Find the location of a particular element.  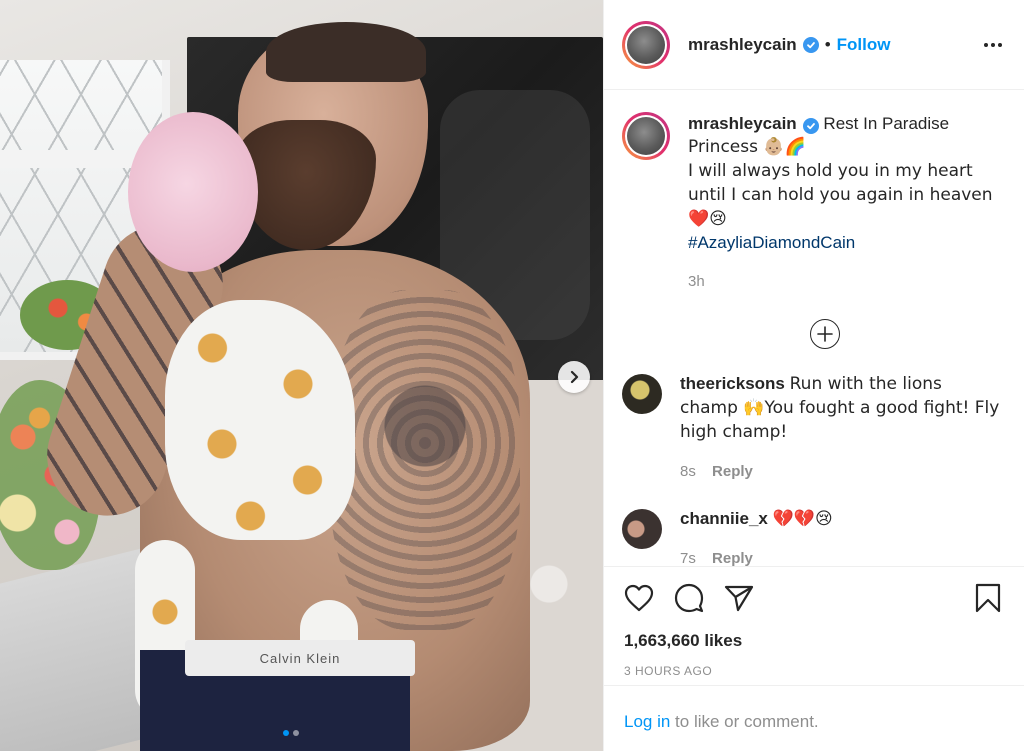

next-photo-button is located at coordinates (574, 377).